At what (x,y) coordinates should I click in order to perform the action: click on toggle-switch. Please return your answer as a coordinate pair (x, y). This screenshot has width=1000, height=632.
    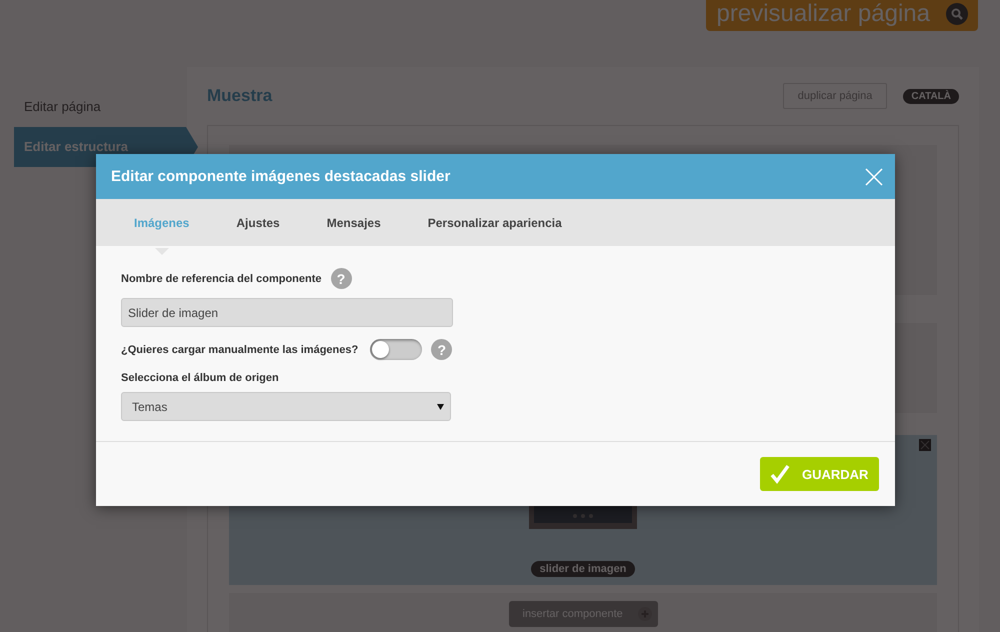
    Looking at the image, I should click on (396, 349).